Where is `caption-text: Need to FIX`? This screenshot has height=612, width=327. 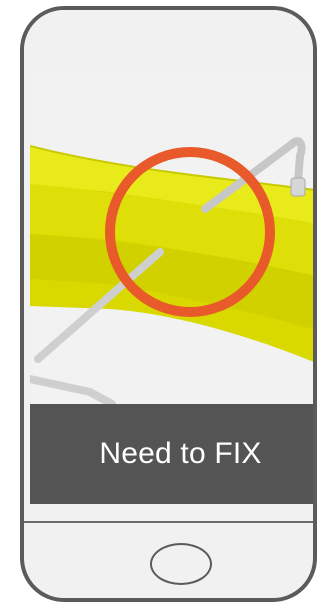
caption-text: Need to FIX is located at coordinates (180, 453).